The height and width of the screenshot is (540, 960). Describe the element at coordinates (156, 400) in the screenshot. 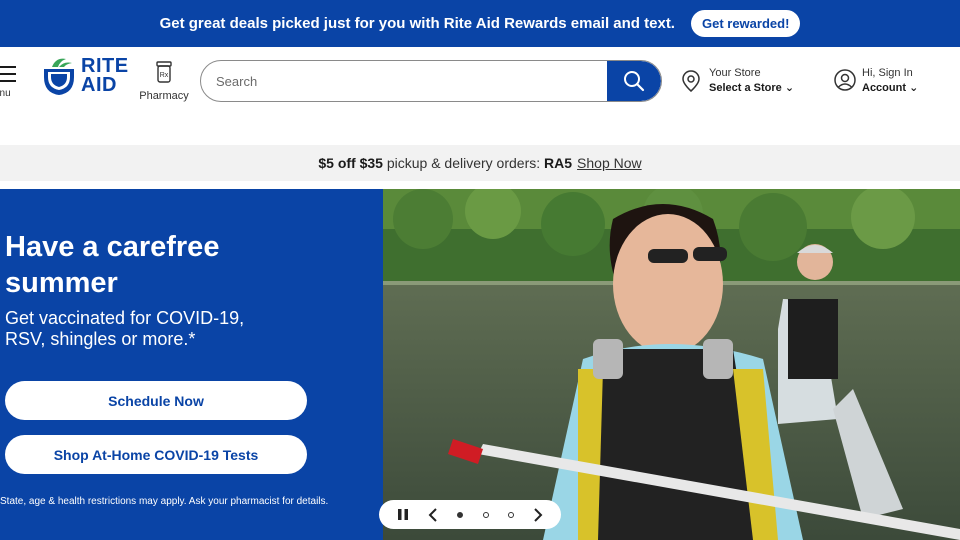

I see `schedule-now-button: Schedule Now` at that location.